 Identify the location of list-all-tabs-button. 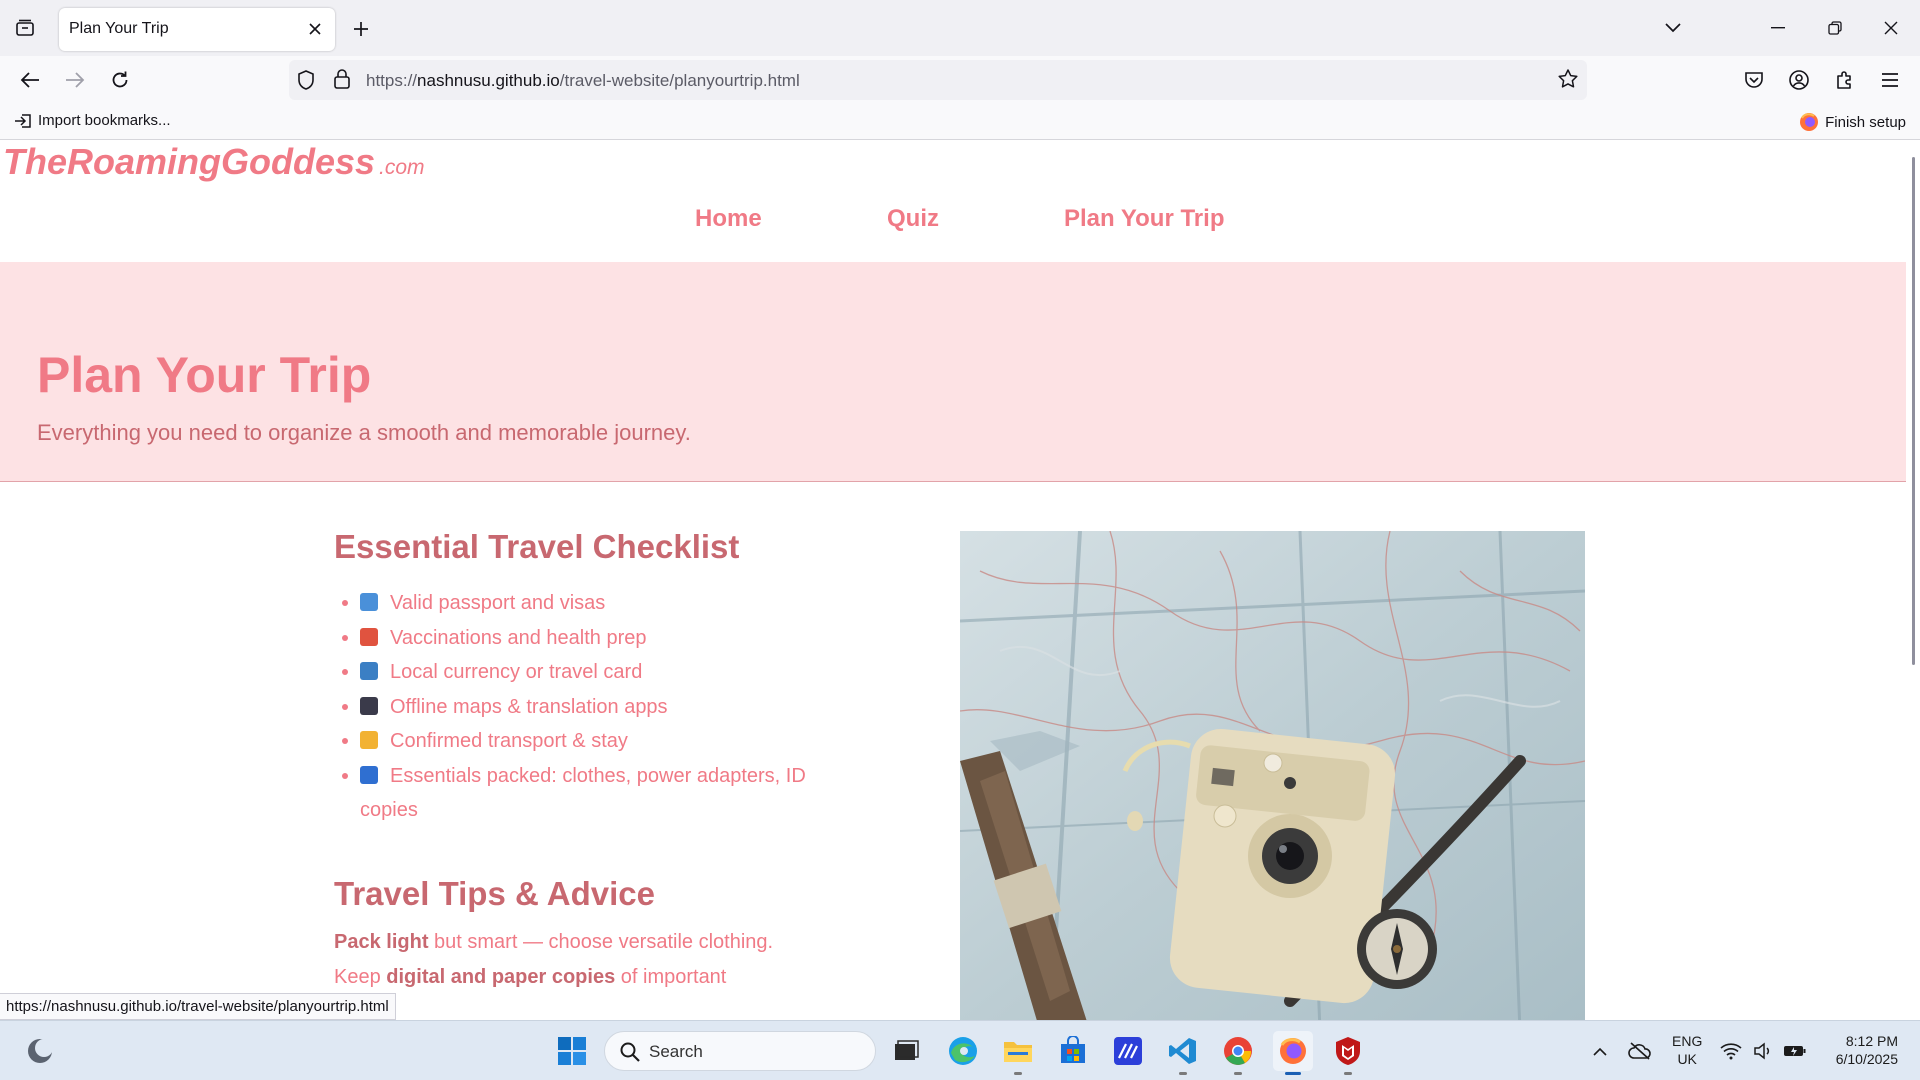
(1673, 28).